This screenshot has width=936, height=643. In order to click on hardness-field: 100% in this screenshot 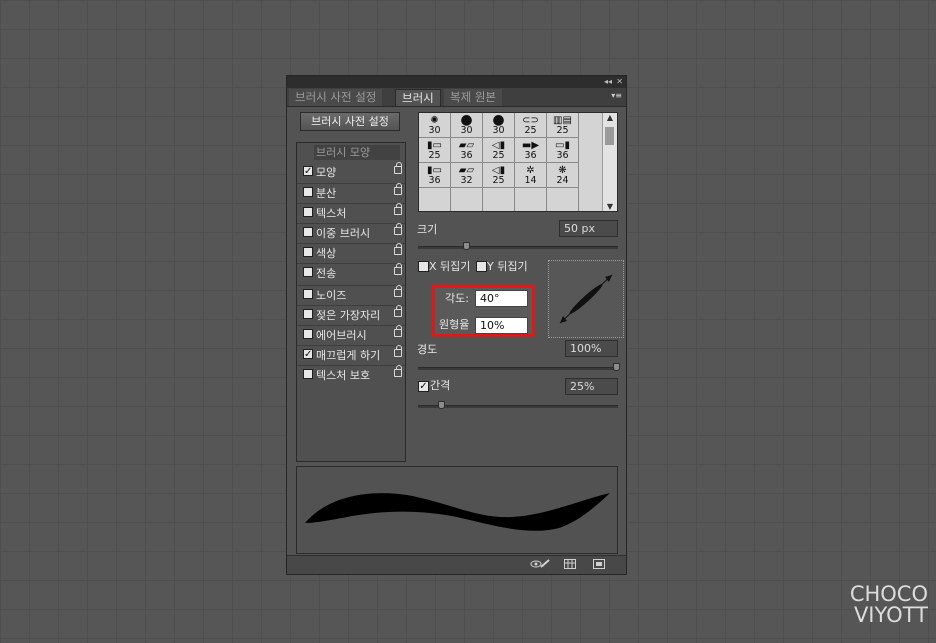, I will do `click(591, 348)`.